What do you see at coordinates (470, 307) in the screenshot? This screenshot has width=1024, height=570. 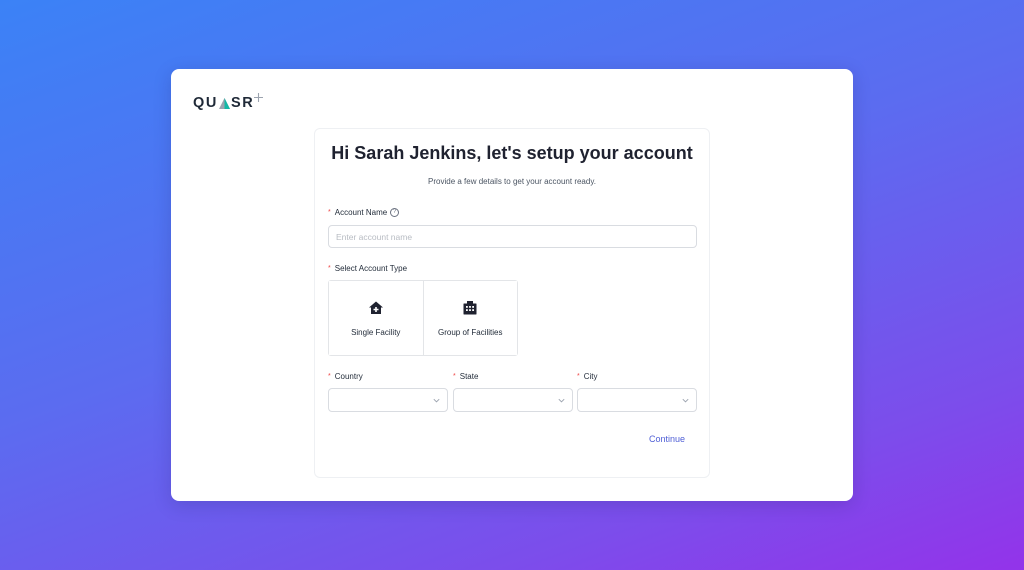 I see `building-icon` at bounding box center [470, 307].